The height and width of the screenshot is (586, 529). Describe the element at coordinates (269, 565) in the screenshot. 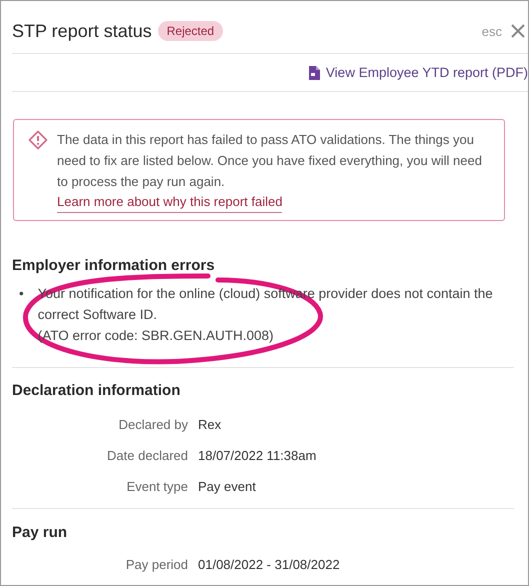

I see `field-value: 01/08/2022 - 31/08/2022` at that location.